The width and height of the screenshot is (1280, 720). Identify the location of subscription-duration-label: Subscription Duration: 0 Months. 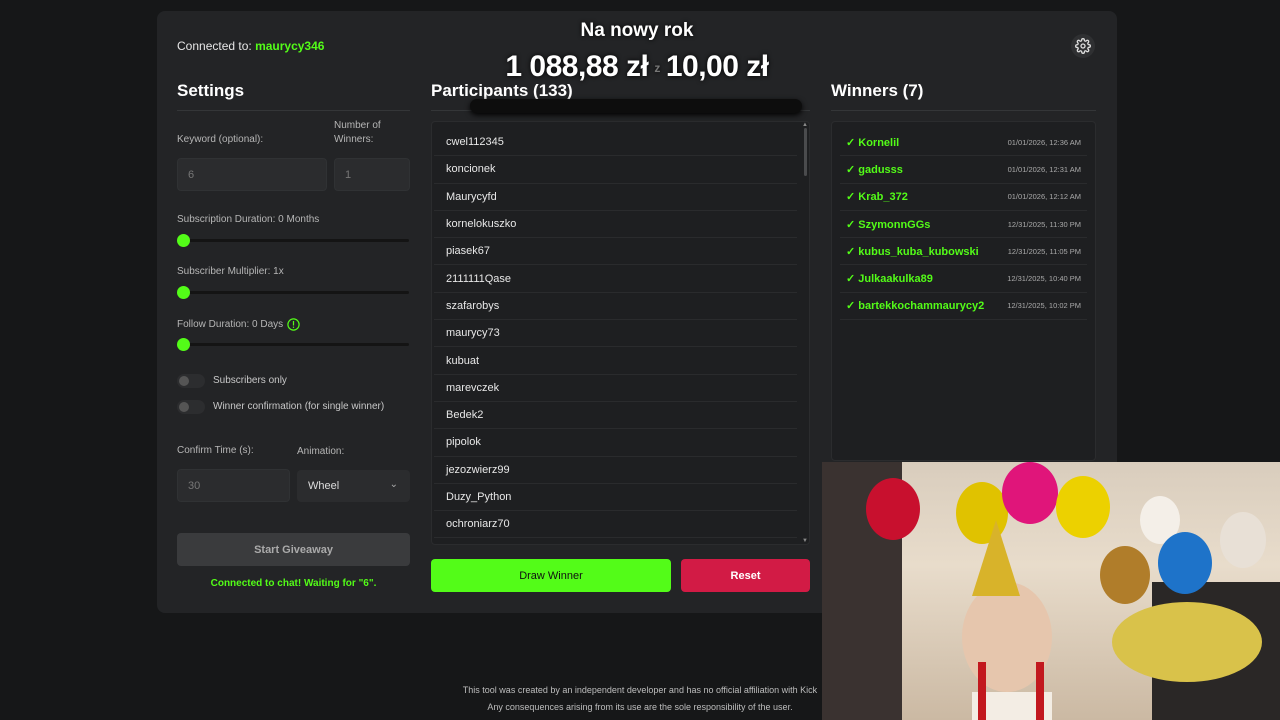
(248, 219).